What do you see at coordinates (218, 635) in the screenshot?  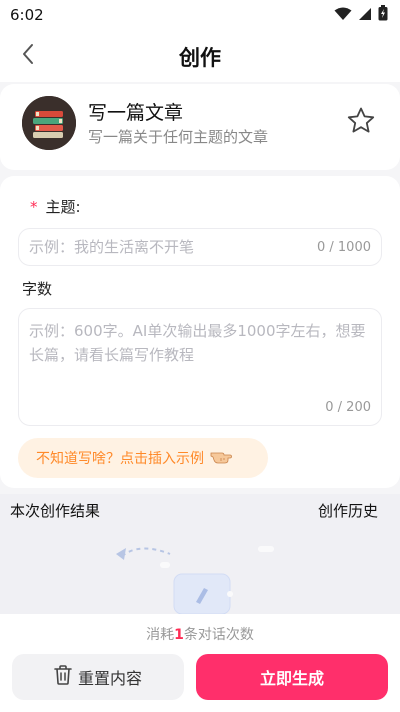 I see `usage-suffix: 条对话次数` at bounding box center [218, 635].